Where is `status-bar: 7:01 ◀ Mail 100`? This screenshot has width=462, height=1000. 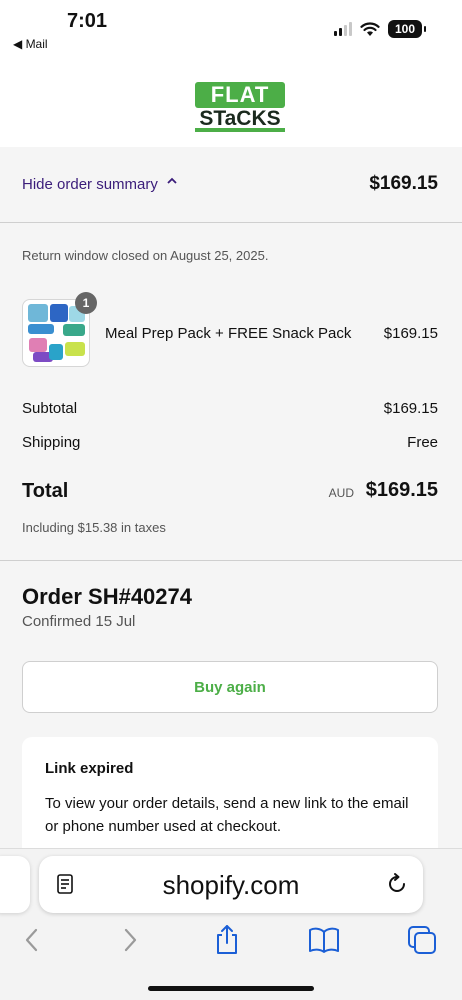 status-bar: 7:01 ◀ Mail 100 is located at coordinates (231, 31).